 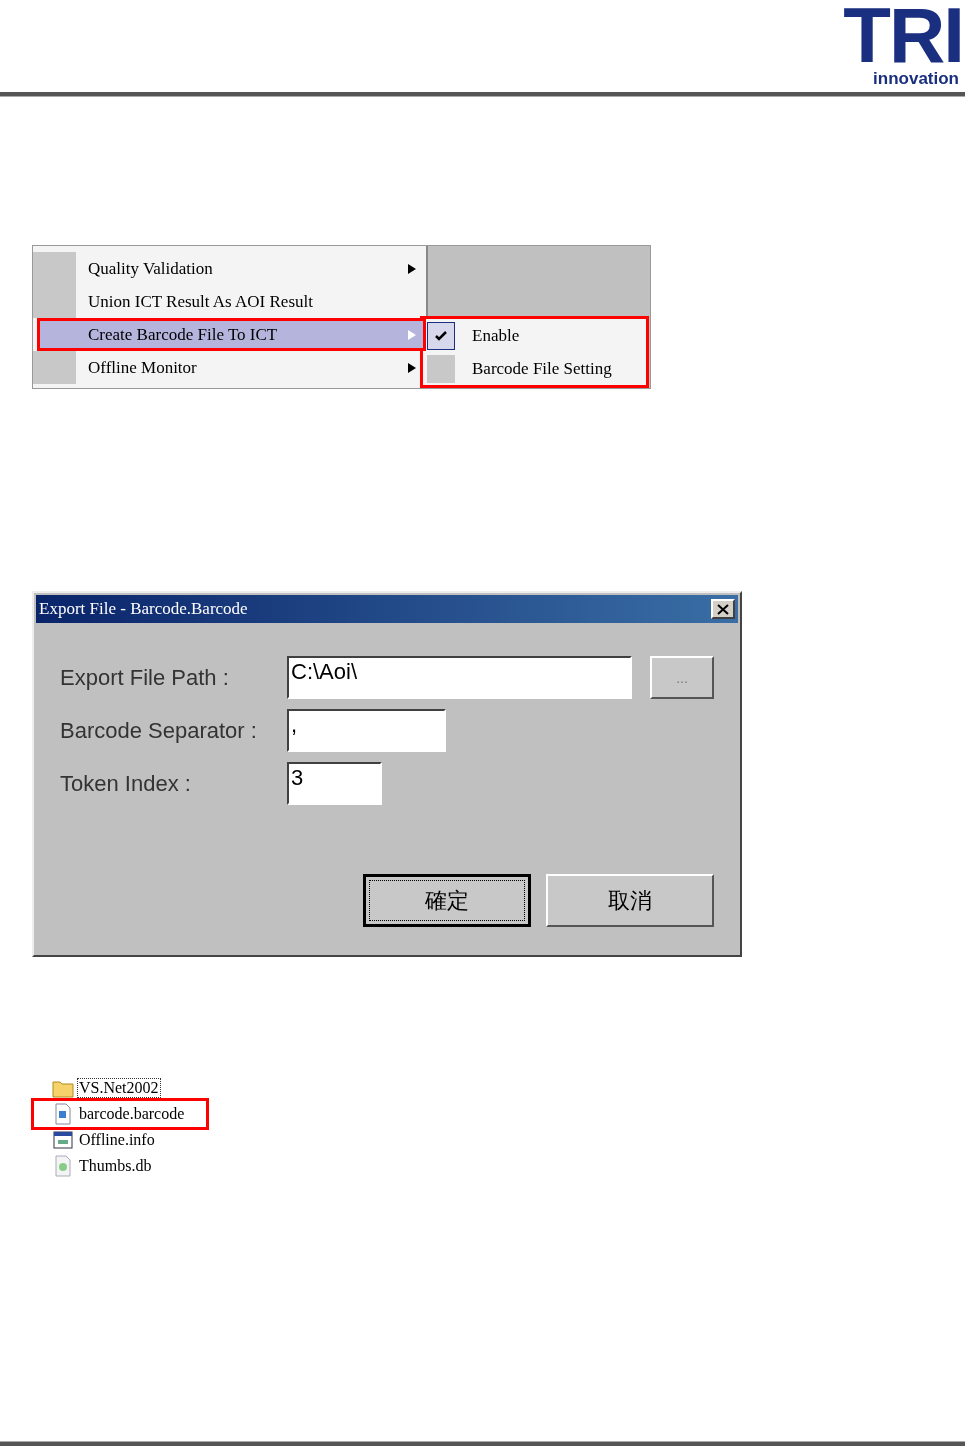 I want to click on menu-item: Union ICT Result As AOI Result, so click(x=229, y=301).